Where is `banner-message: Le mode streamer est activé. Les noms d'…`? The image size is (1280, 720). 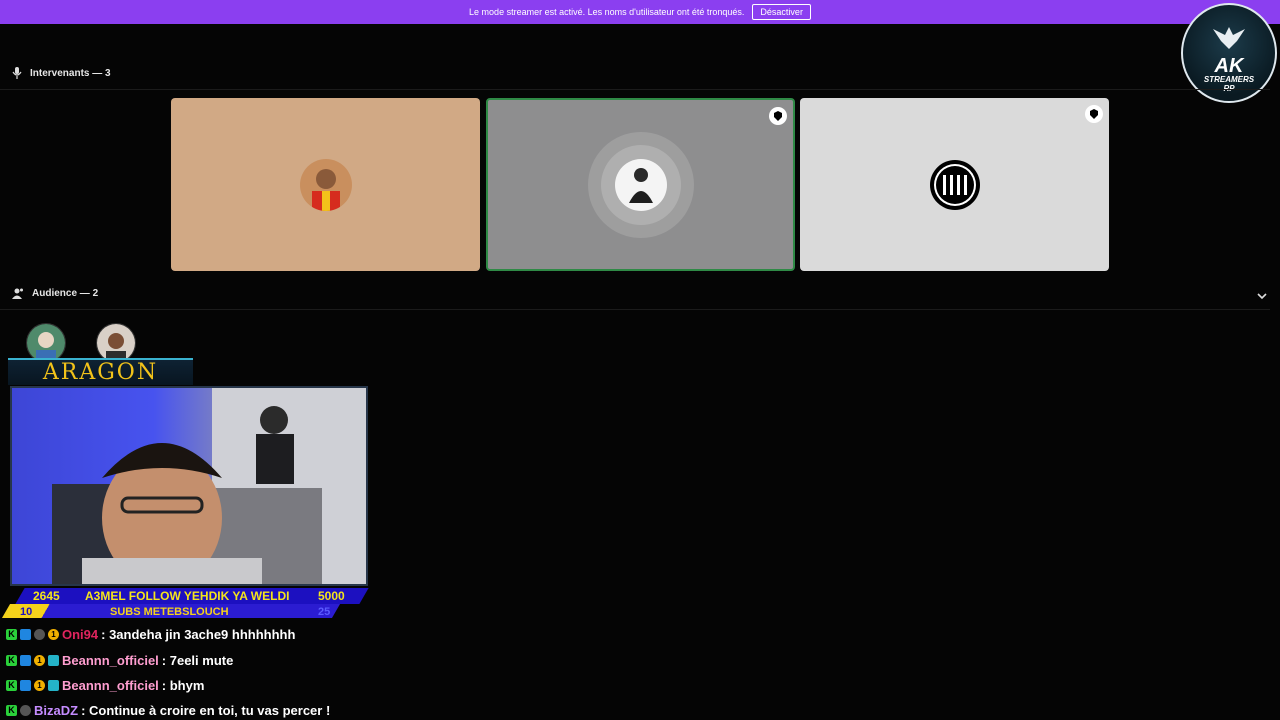
banner-message: Le mode streamer est activé. Les noms d'… is located at coordinates (607, 12).